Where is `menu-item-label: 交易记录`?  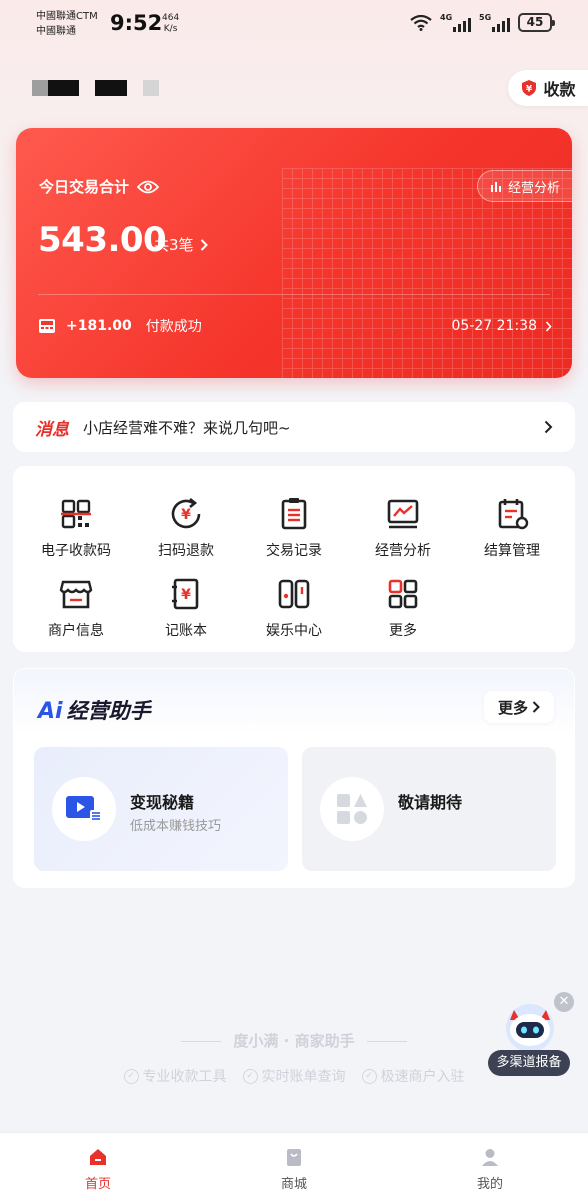 menu-item-label: 交易记录 is located at coordinates (294, 551).